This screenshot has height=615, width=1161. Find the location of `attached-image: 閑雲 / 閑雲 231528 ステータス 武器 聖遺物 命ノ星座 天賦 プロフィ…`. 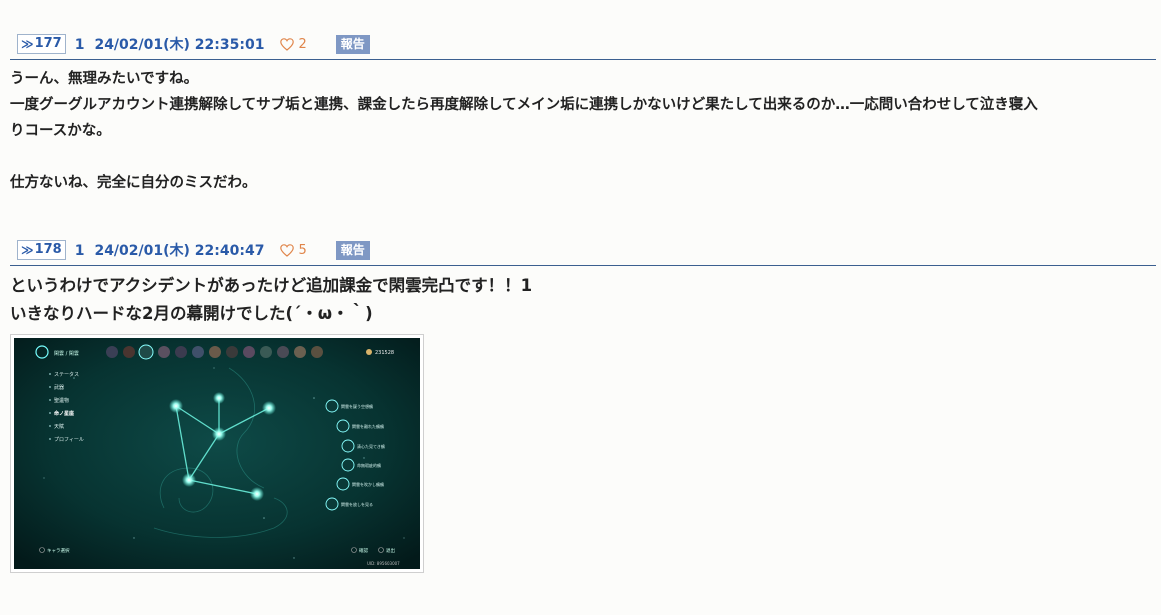

attached-image: 閑雲 / 閑雲 231528 ステータス 武器 聖遺物 命ノ星座 天賦 プロフィ… is located at coordinates (217, 453).